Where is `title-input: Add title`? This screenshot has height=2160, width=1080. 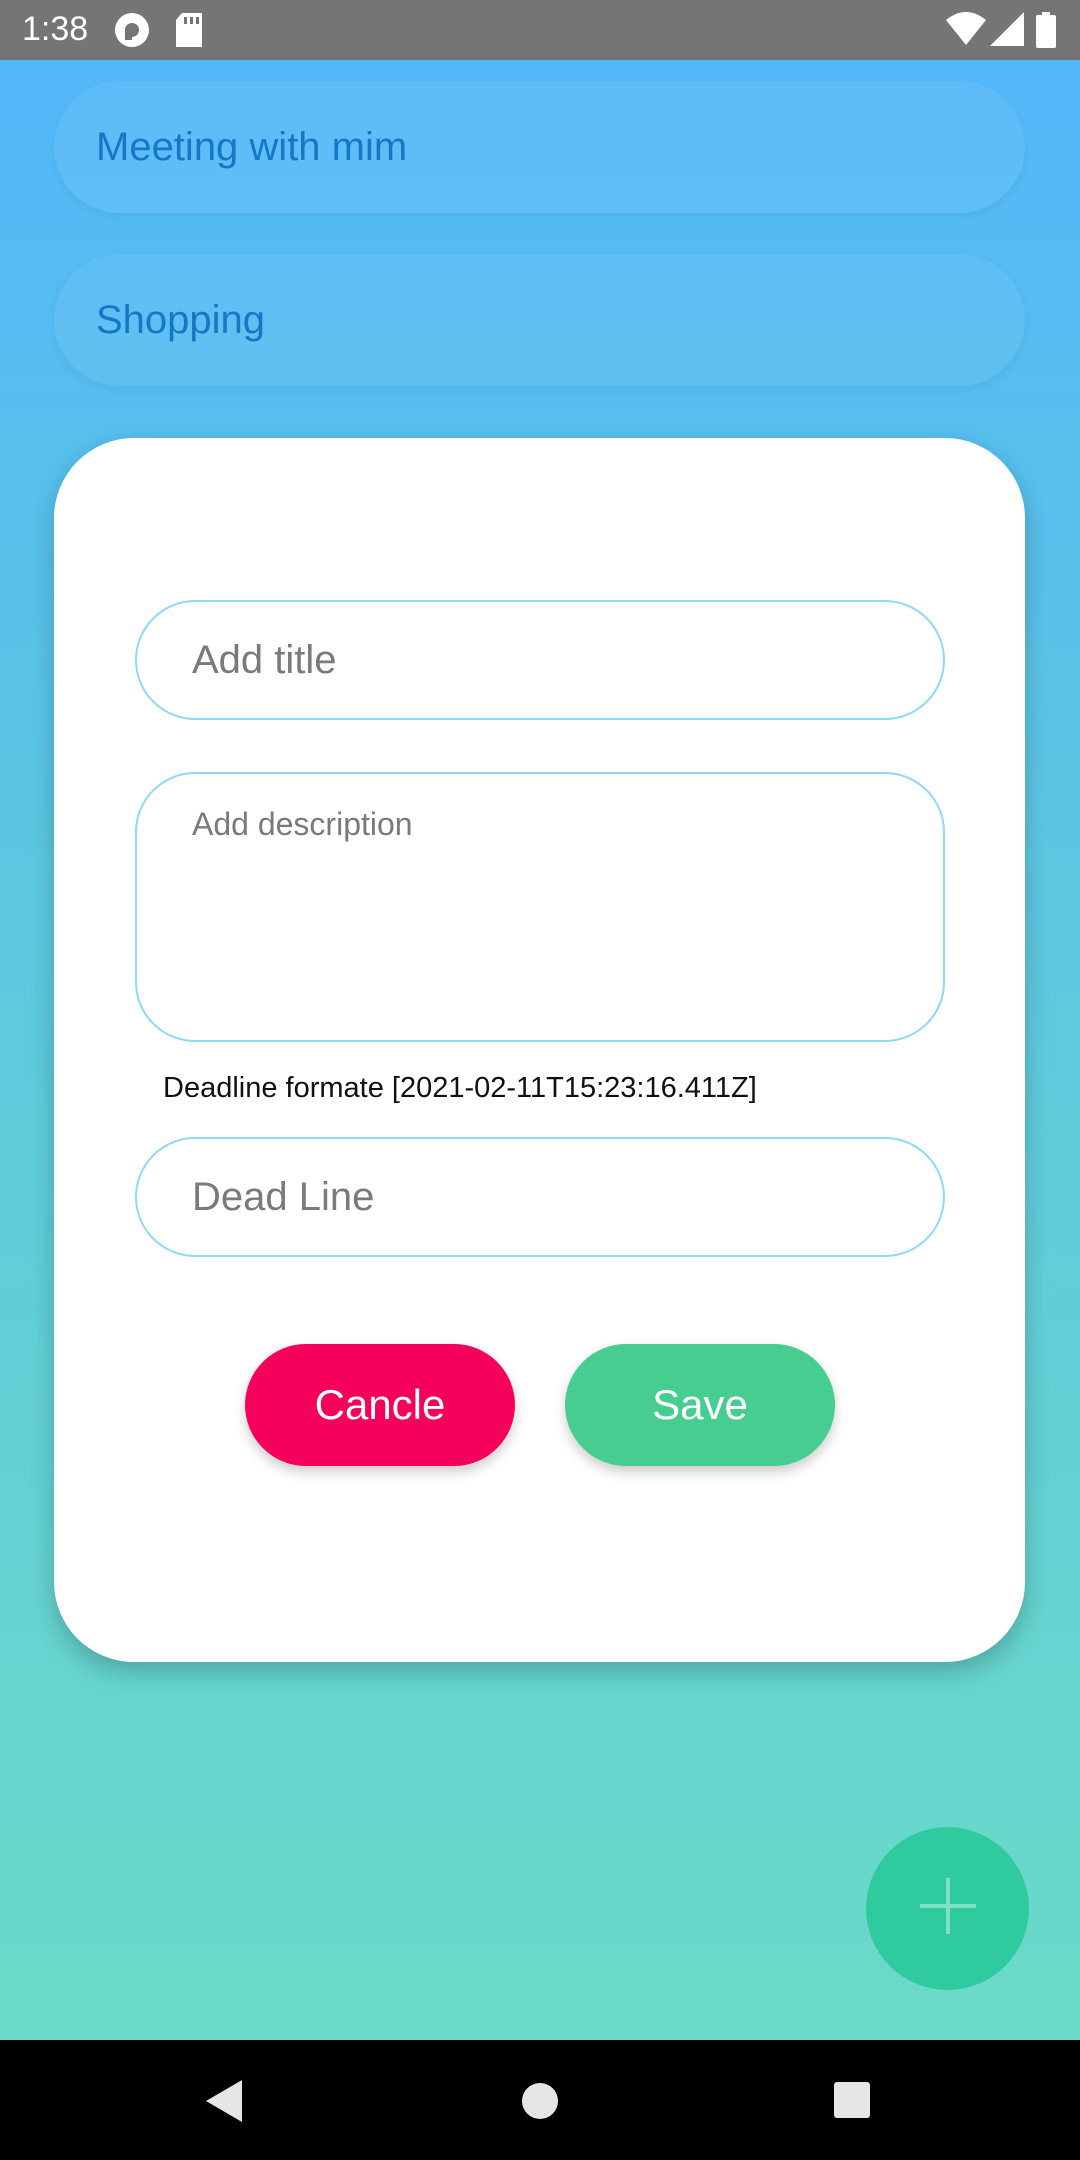 title-input: Add title is located at coordinates (540, 660).